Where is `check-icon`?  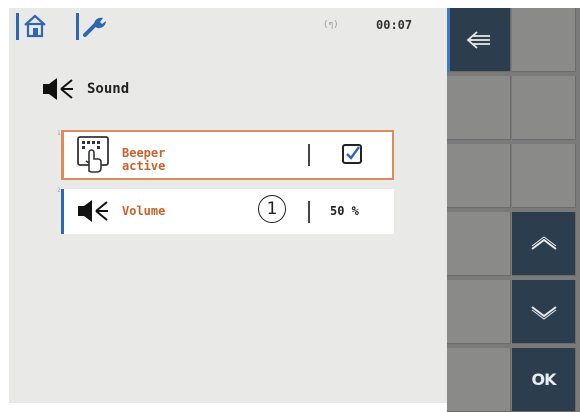 check-icon is located at coordinates (353, 153).